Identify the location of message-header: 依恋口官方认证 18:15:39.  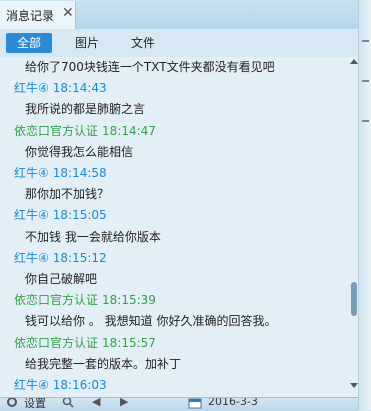
(175, 300).